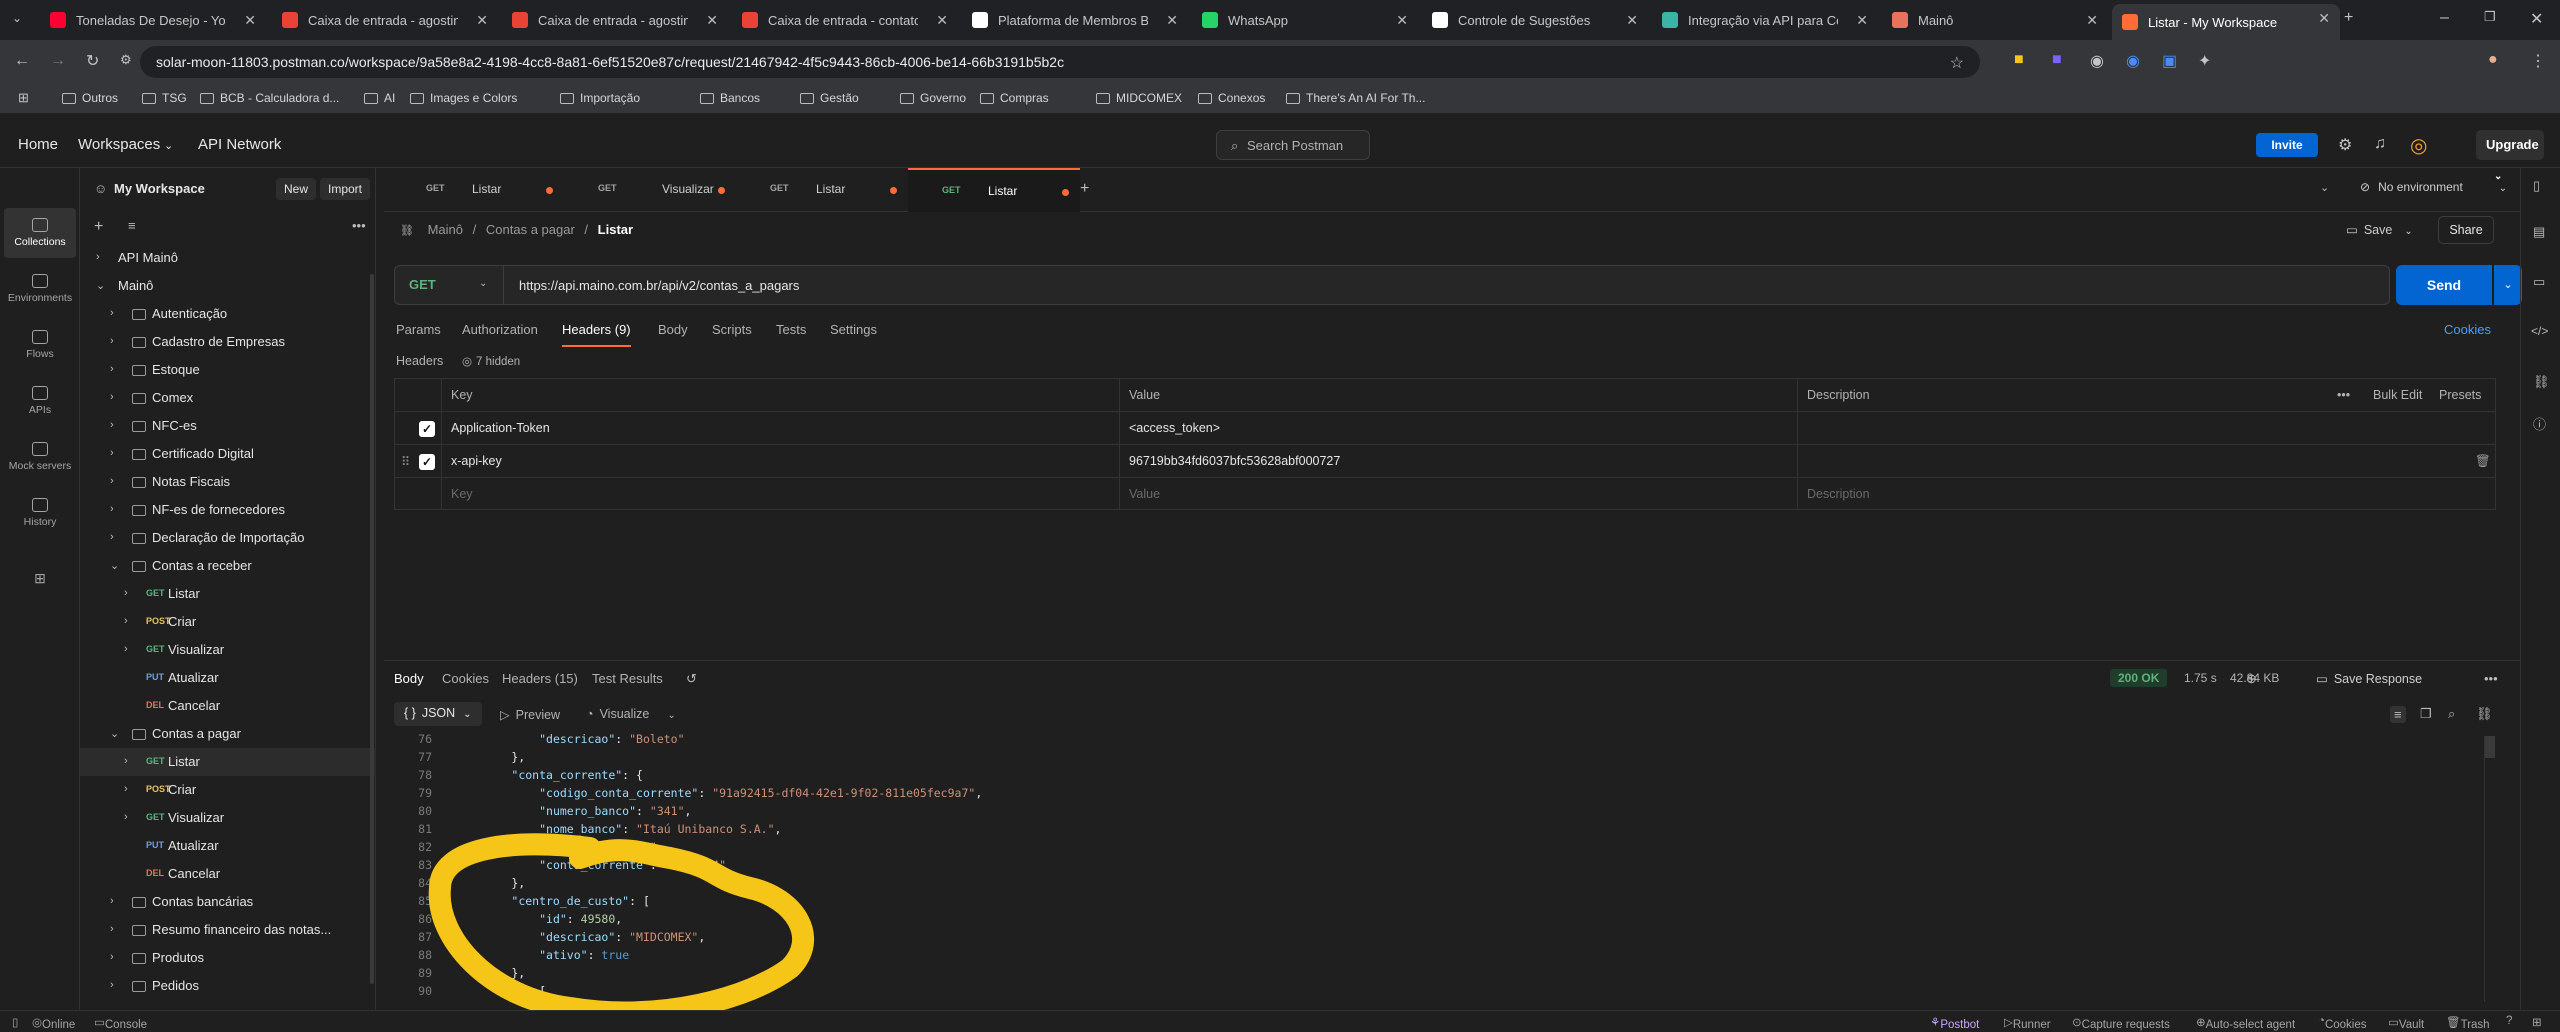 The width and height of the screenshot is (2560, 1032). I want to click on layout-icon: ▯, so click(15, 1022).